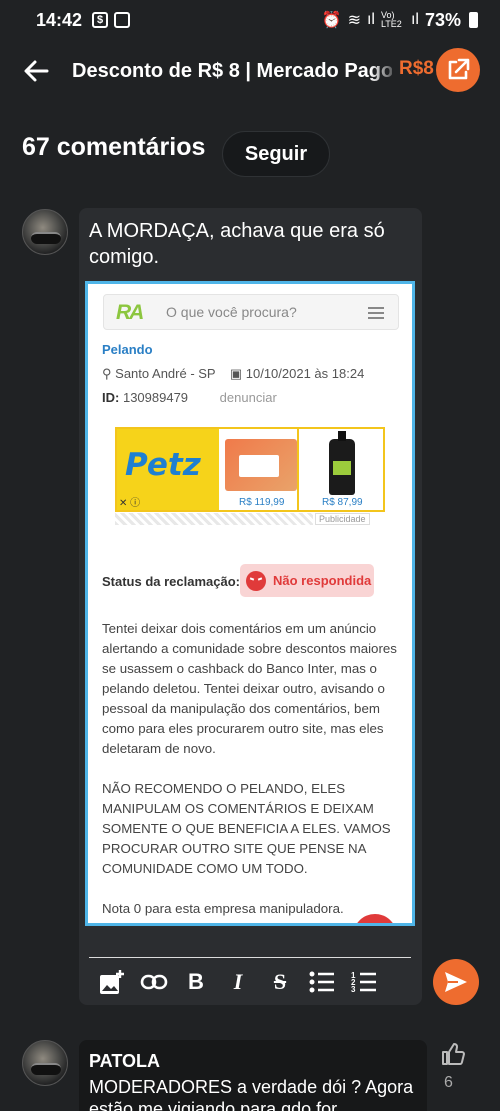 The width and height of the screenshot is (500, 1111). I want to click on italic-button: I, so click(238, 982).